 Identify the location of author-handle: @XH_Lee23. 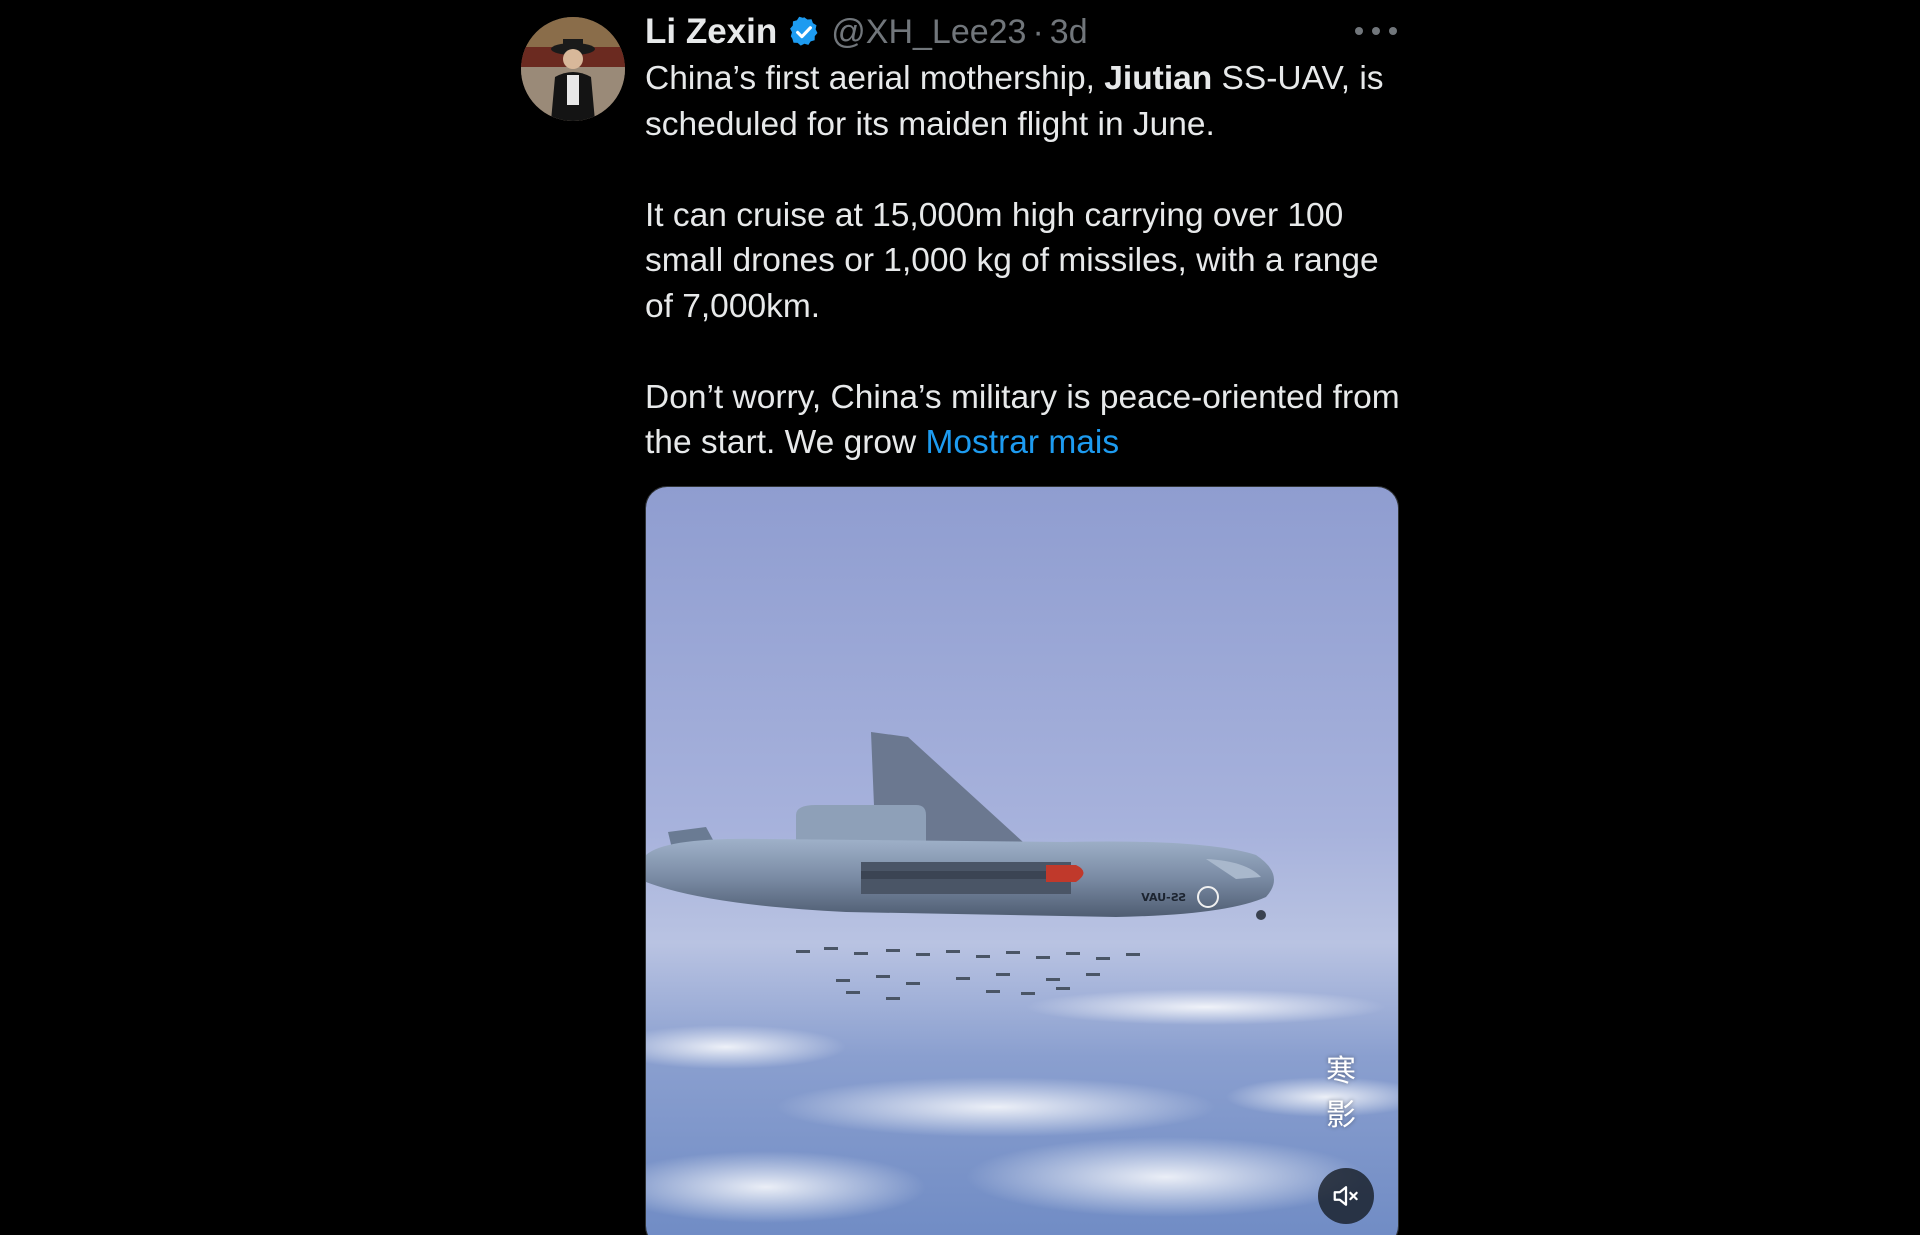
(928, 32).